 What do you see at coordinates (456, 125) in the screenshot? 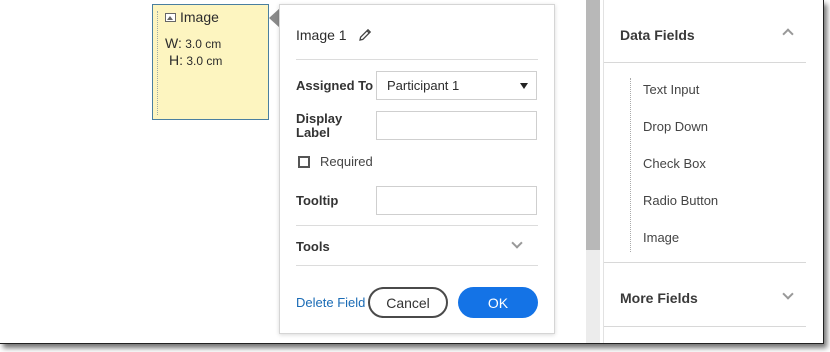
I see `display-label-input` at bounding box center [456, 125].